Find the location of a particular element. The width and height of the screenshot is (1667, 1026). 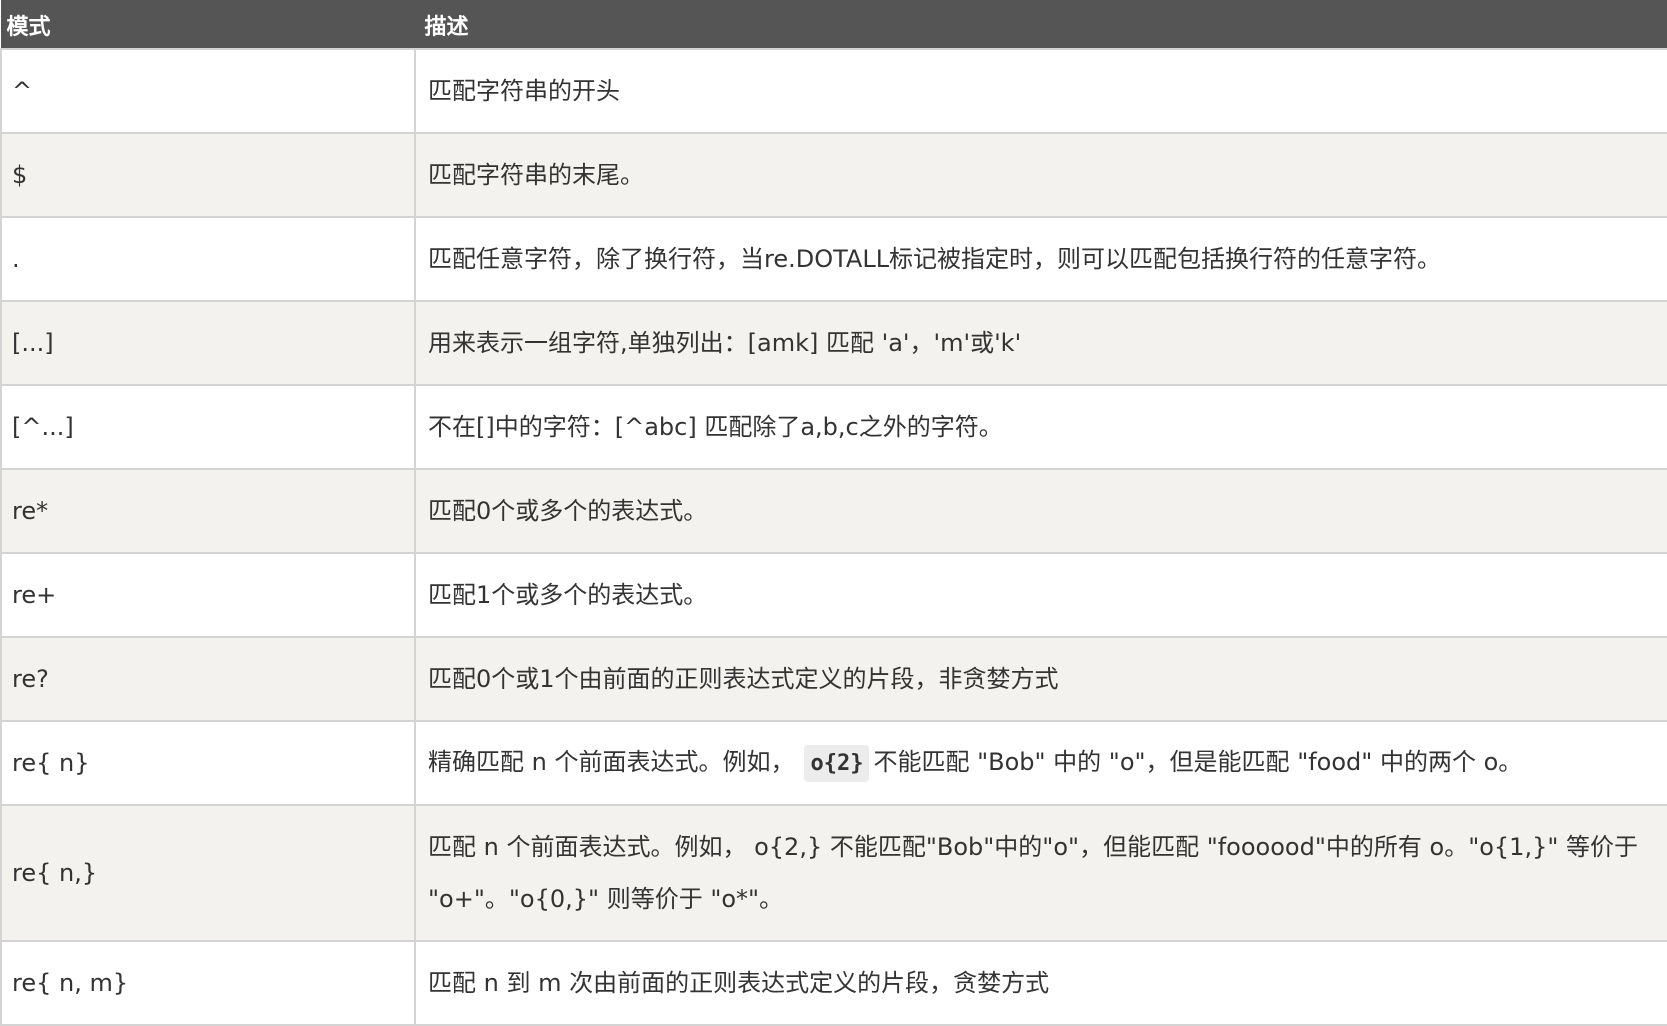

pattern-cell: [...] is located at coordinates (208, 343).